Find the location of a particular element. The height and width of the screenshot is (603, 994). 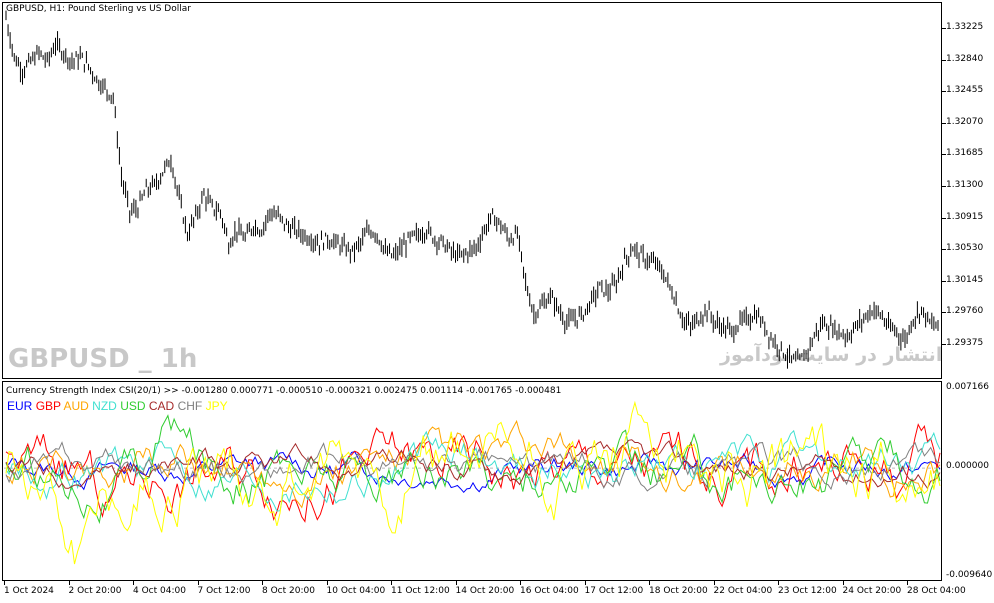

time-tick-label: 2 Oct 20:00 is located at coordinates (95, 591).